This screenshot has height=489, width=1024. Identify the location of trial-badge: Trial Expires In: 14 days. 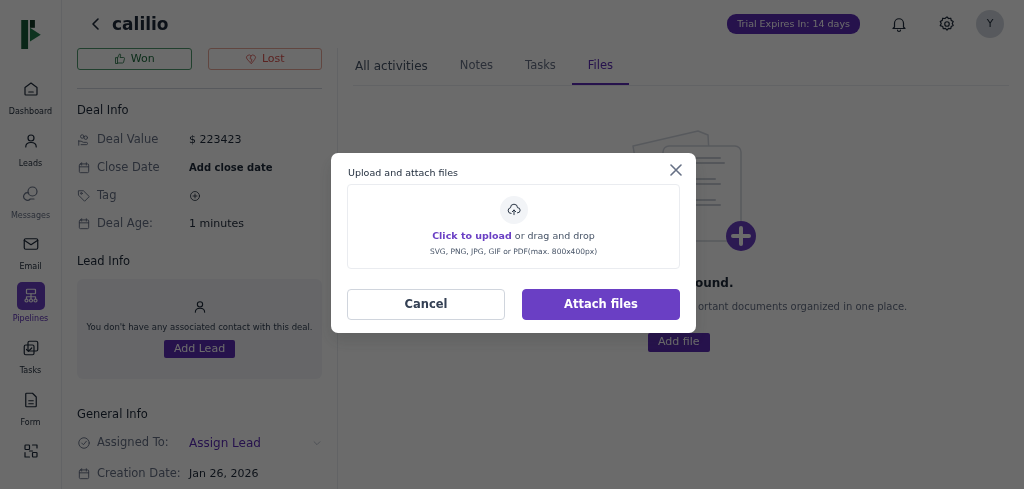
(793, 24).